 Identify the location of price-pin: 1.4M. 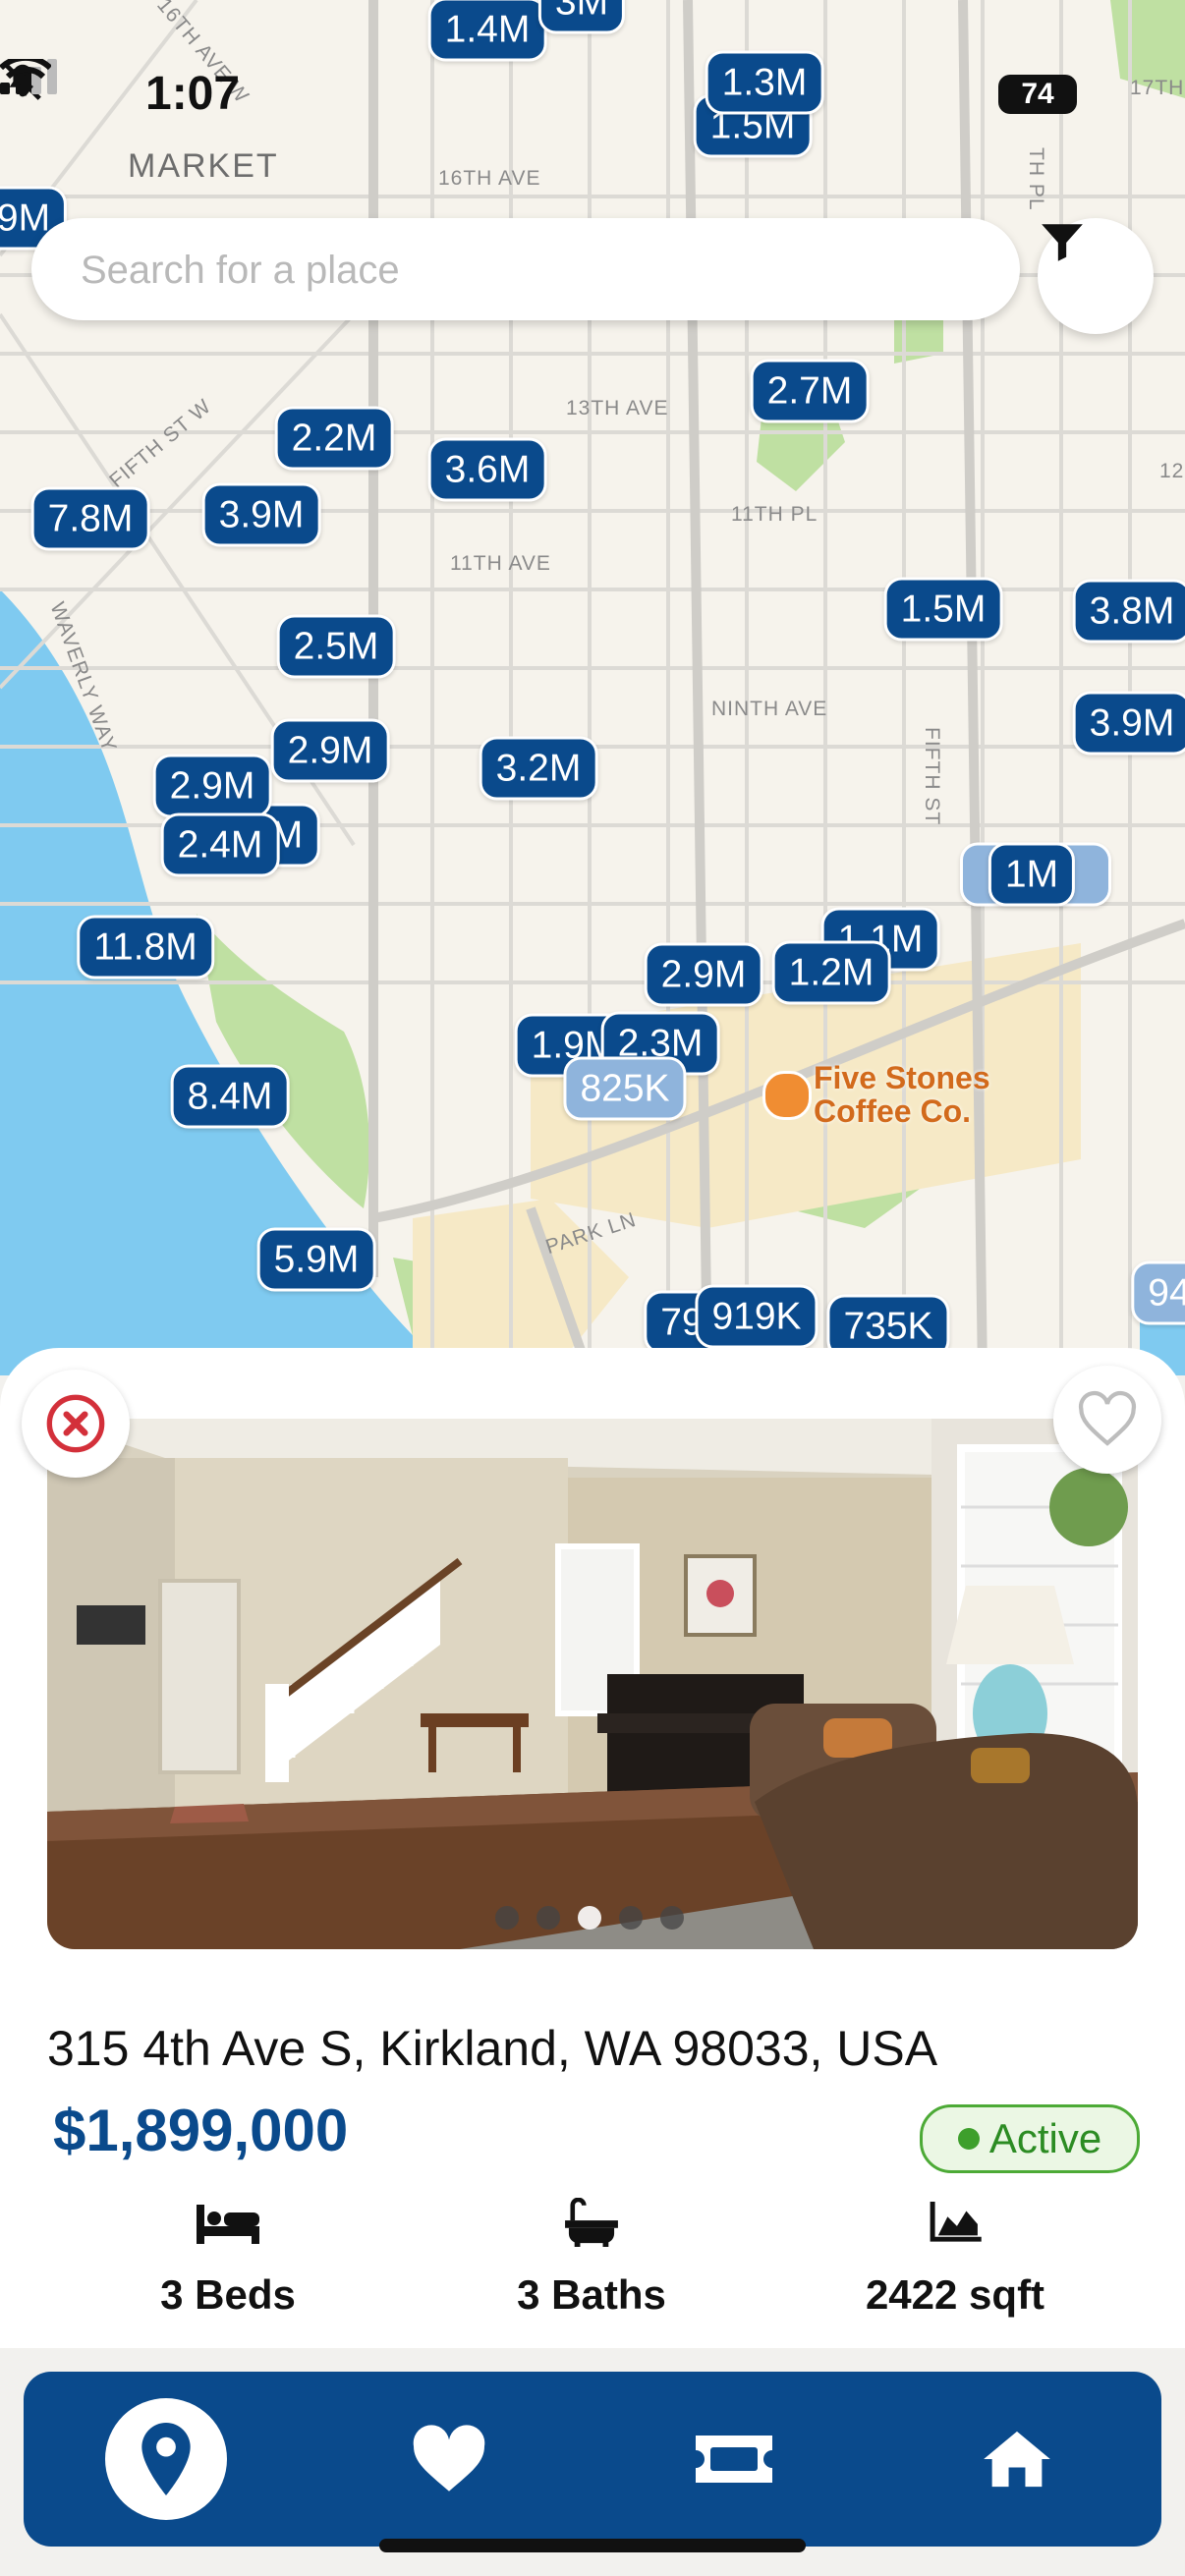
(487, 31).